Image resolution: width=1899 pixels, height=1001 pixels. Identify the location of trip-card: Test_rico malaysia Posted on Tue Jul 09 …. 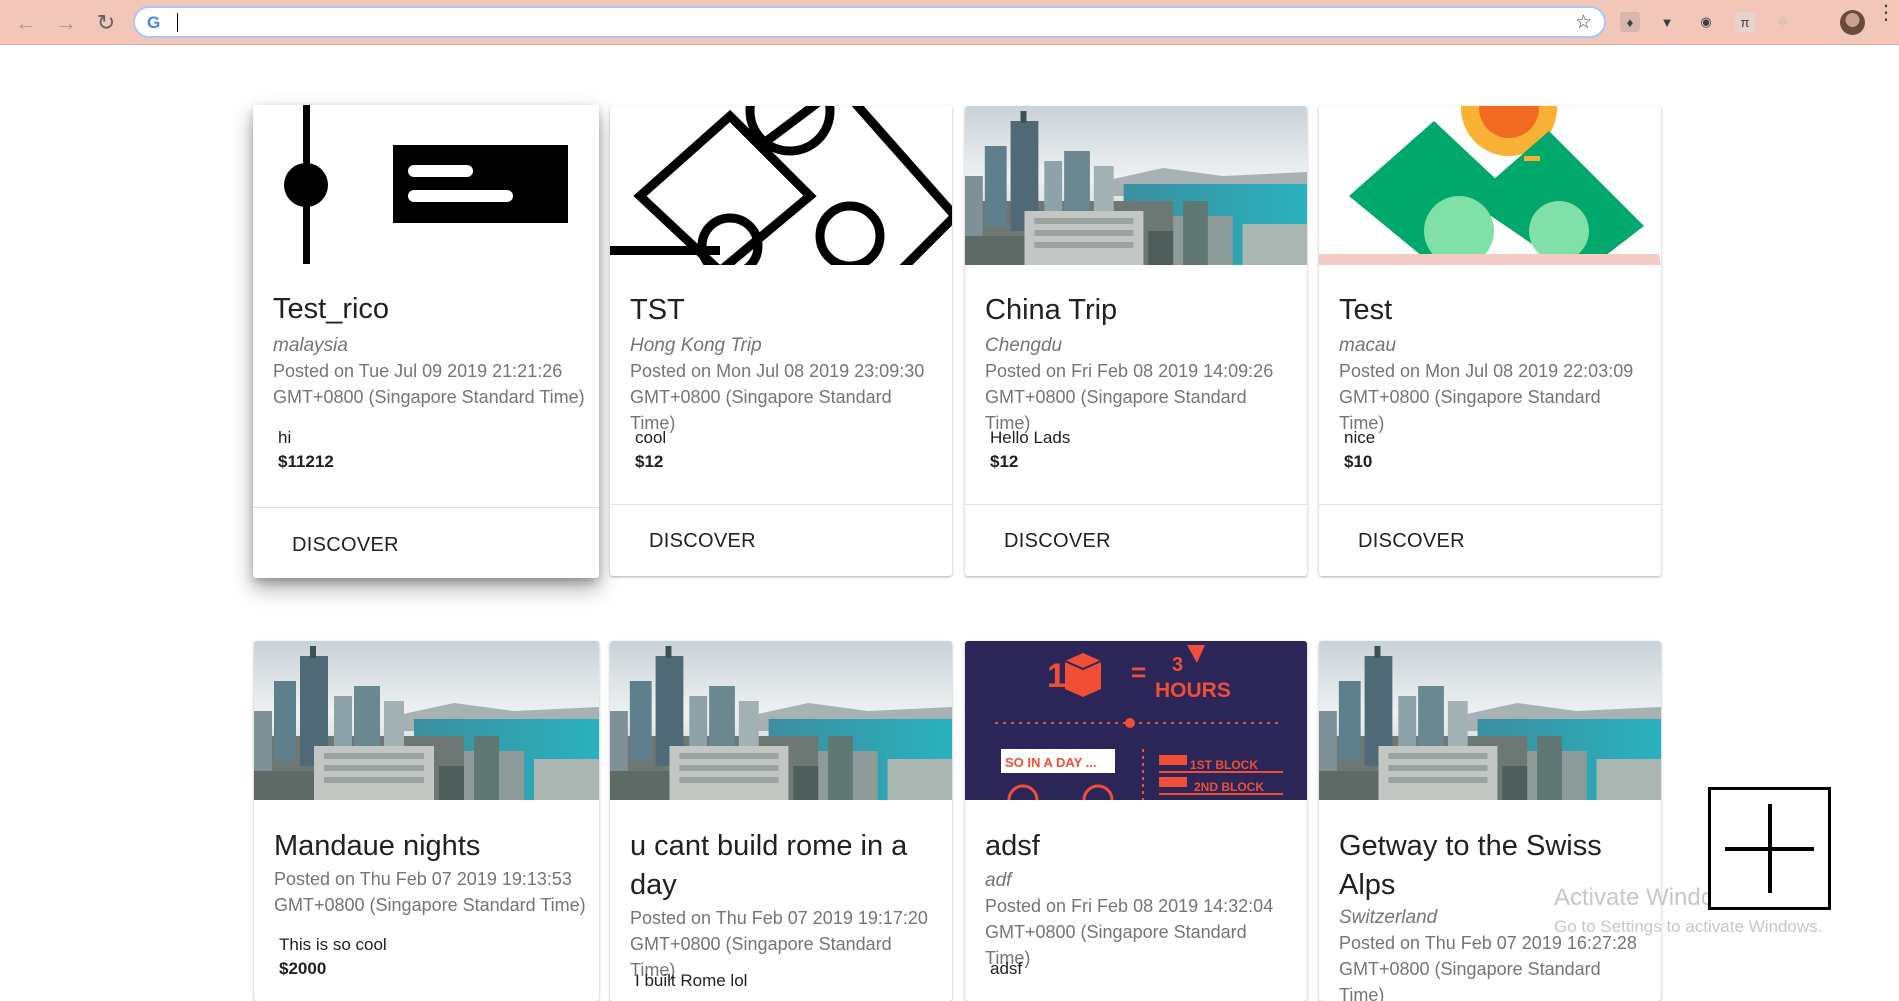
(426, 341).